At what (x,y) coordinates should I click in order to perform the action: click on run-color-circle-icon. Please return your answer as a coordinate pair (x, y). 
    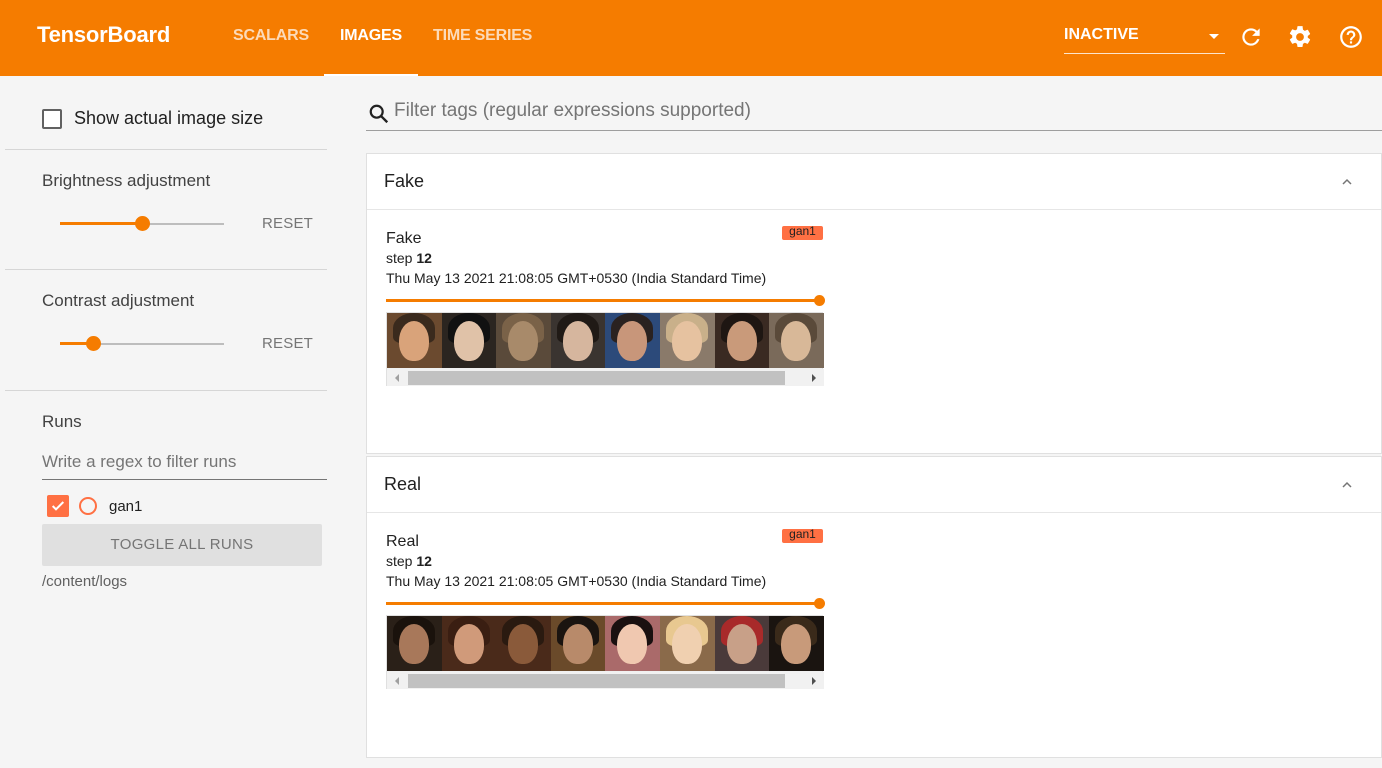
    Looking at the image, I should click on (88, 506).